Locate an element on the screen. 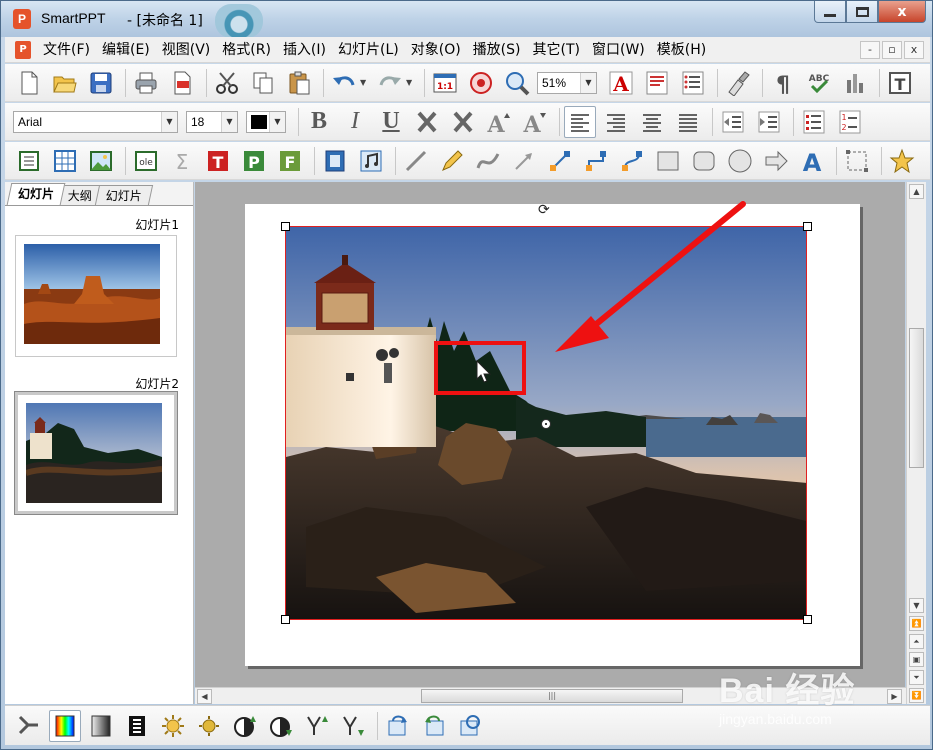 The height and width of the screenshot is (750, 933). align-justify-icon is located at coordinates (688, 122).